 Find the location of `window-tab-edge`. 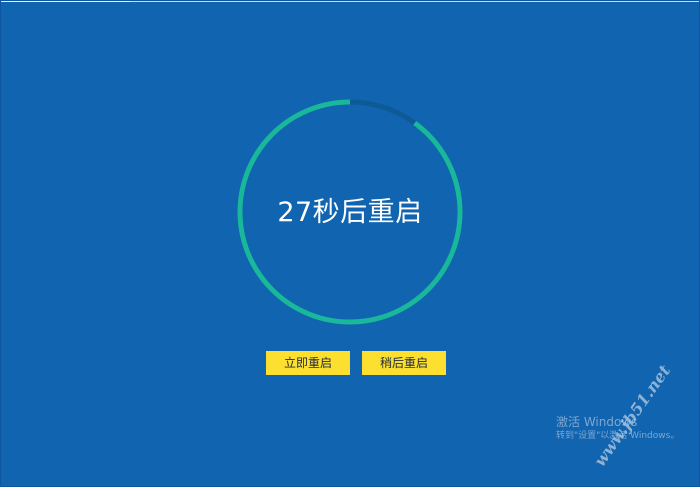

window-tab-edge is located at coordinates (65, 1).